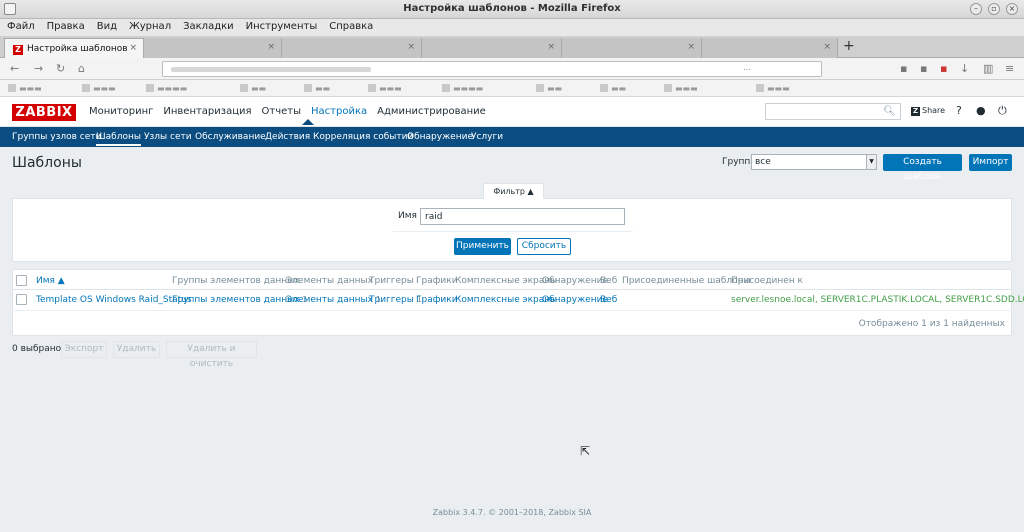 The width and height of the screenshot is (1024, 532). Describe the element at coordinates (814, 162) in the screenshot. I see `group-select: все ▼` at that location.